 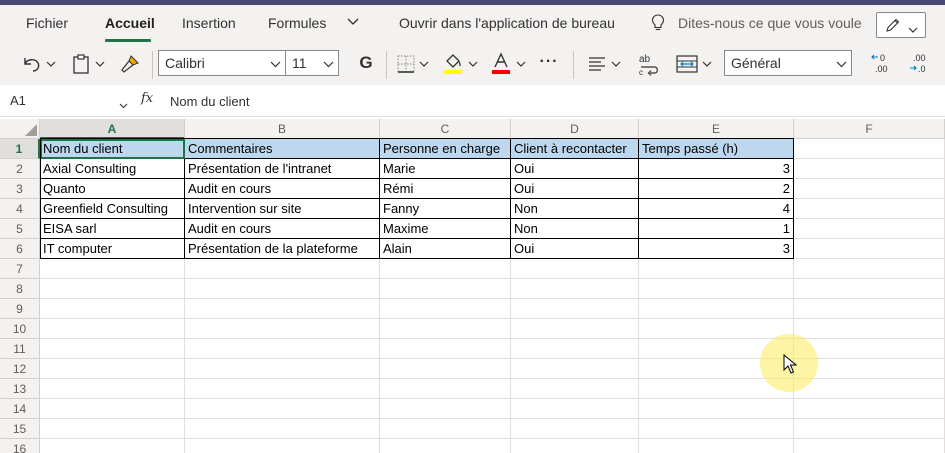 I want to click on column-header-b: B, so click(x=282, y=129).